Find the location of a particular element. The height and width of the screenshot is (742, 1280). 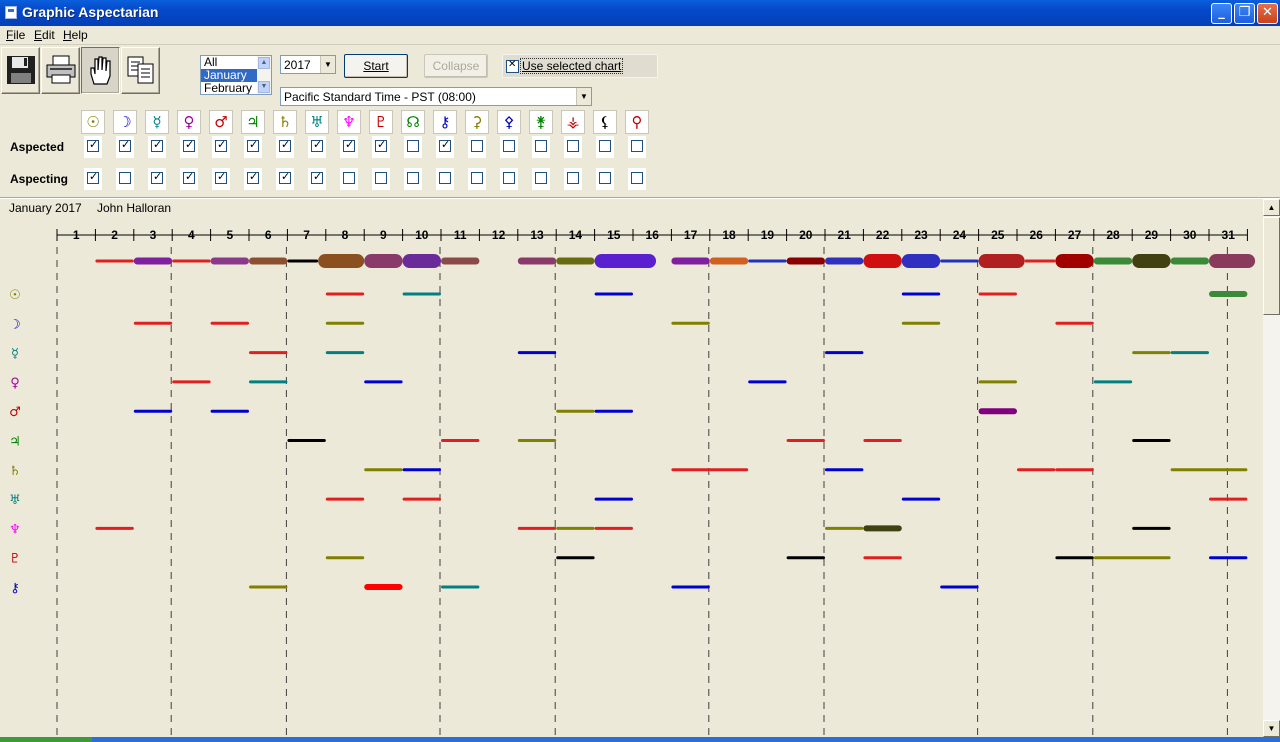

row-planet-icon: ☿ is located at coordinates (15, 354).